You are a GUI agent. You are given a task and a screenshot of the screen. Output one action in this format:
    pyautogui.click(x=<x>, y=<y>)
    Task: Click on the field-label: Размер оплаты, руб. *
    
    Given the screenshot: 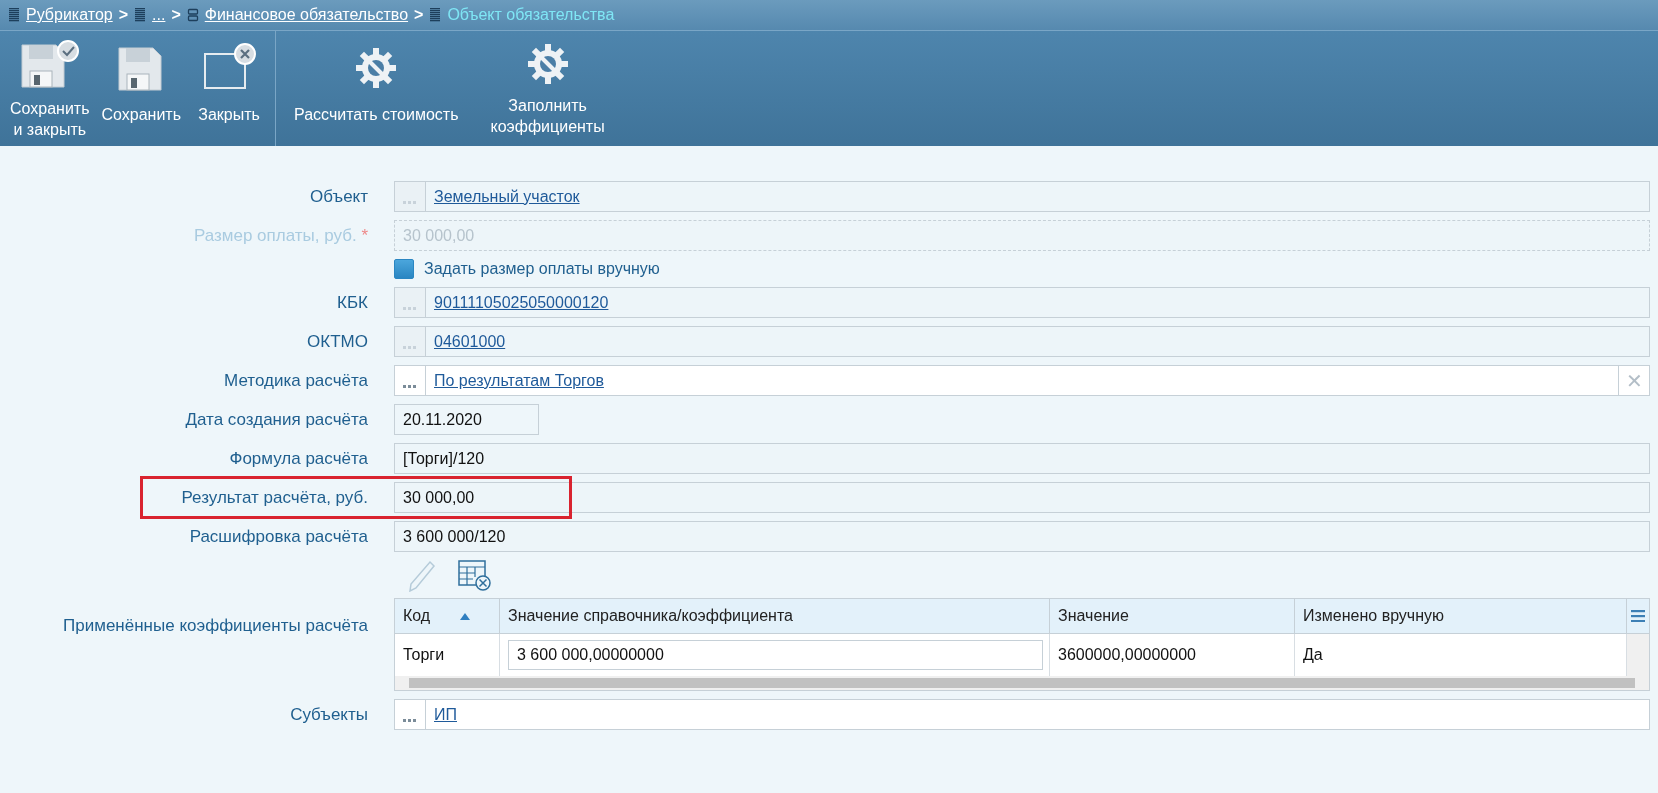 What is the action you would take?
    pyautogui.click(x=280, y=235)
    